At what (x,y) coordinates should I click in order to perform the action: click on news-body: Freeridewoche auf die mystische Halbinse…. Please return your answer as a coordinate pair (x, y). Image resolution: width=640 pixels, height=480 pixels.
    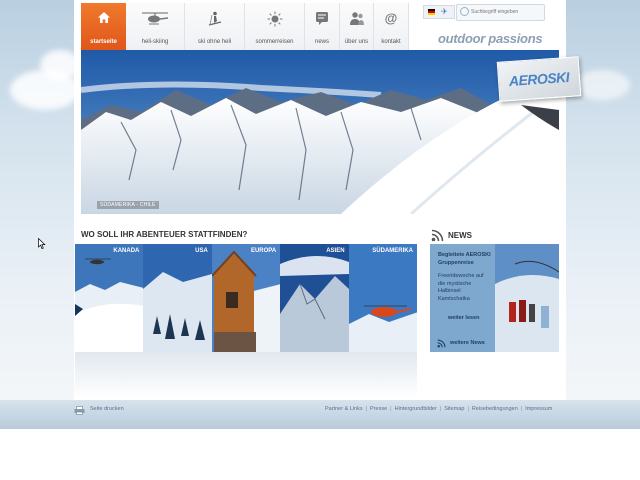
    Looking at the image, I should click on (461, 287).